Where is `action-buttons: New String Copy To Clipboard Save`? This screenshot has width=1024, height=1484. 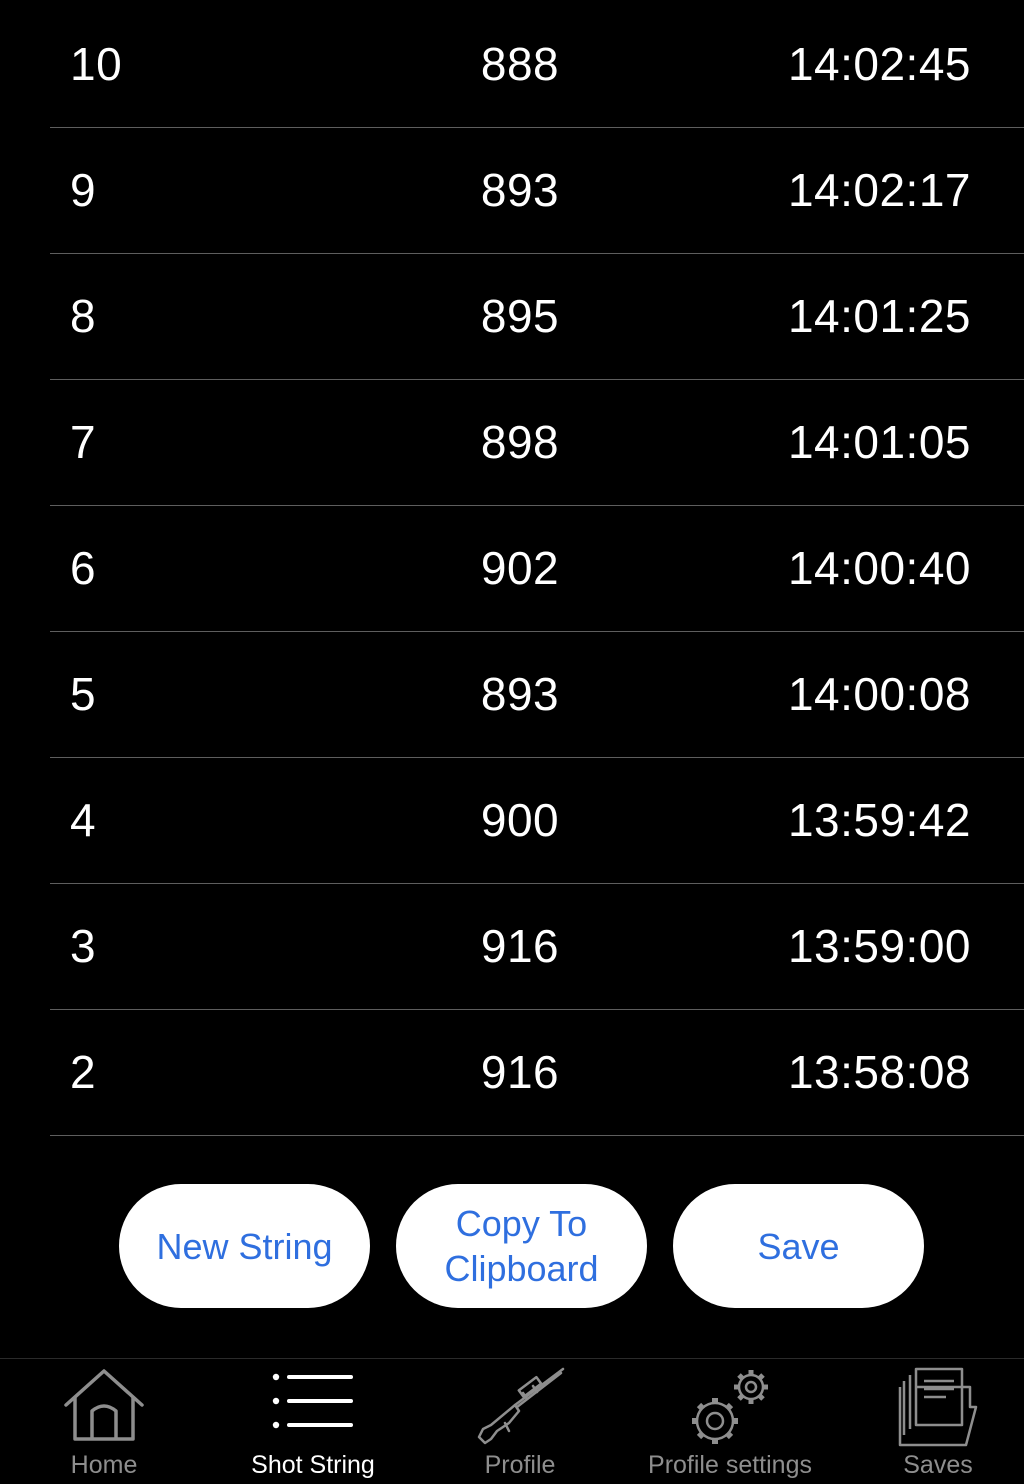 action-buttons: New String Copy To Clipboard Save is located at coordinates (512, 1246).